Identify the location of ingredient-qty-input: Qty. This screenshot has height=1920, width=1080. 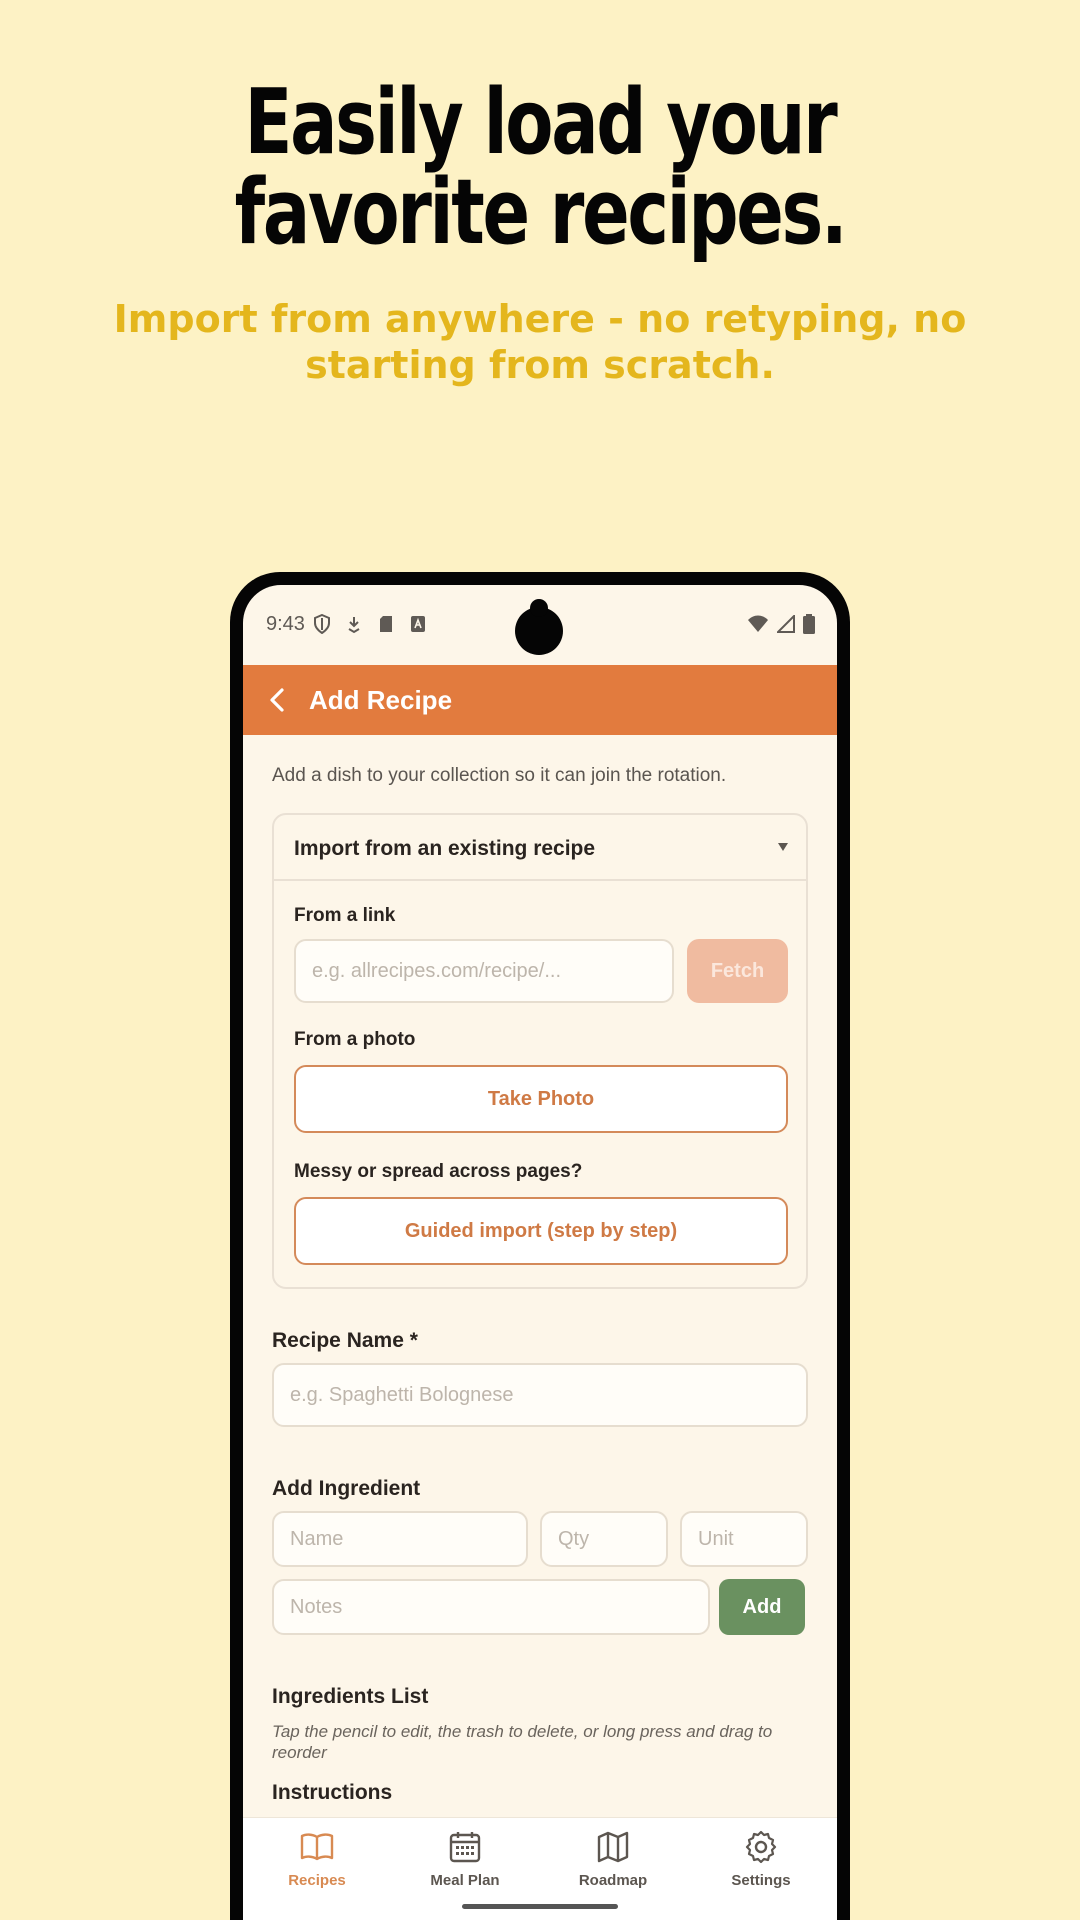
(604, 1539).